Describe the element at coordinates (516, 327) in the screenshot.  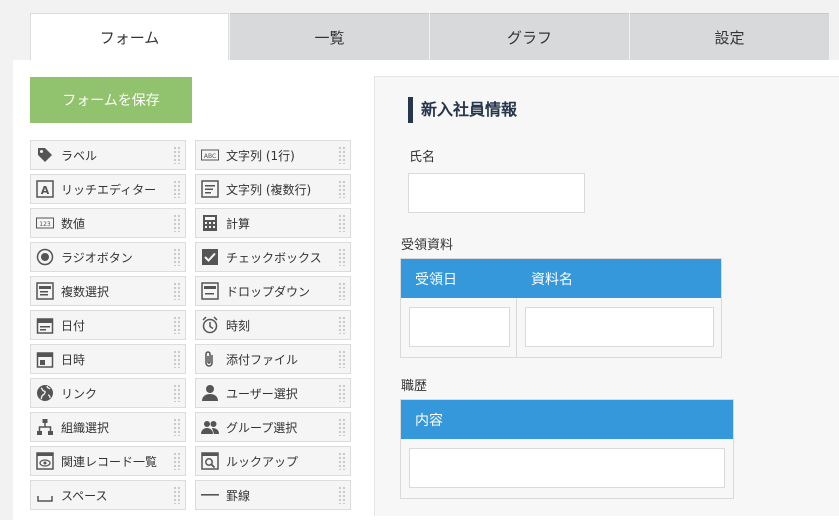
I see `column-divider` at that location.